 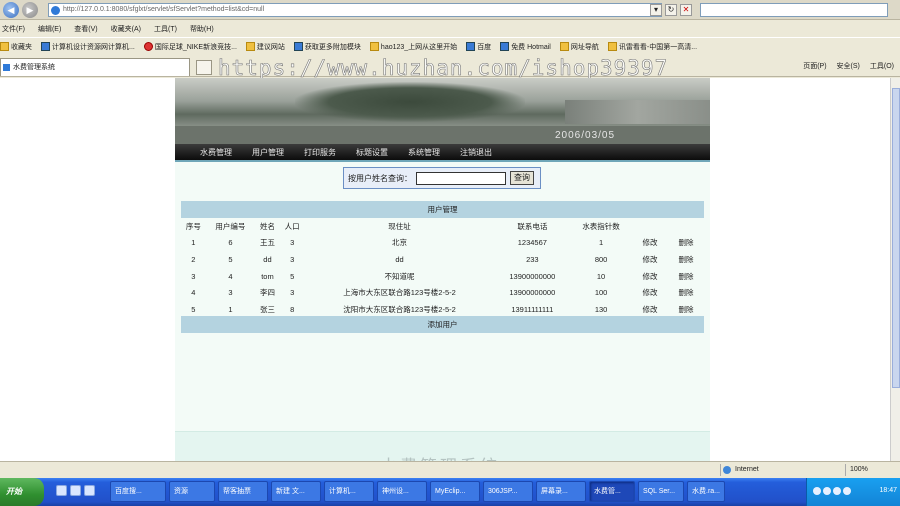 I want to click on menu-edit: 编辑(E), so click(x=49, y=29).